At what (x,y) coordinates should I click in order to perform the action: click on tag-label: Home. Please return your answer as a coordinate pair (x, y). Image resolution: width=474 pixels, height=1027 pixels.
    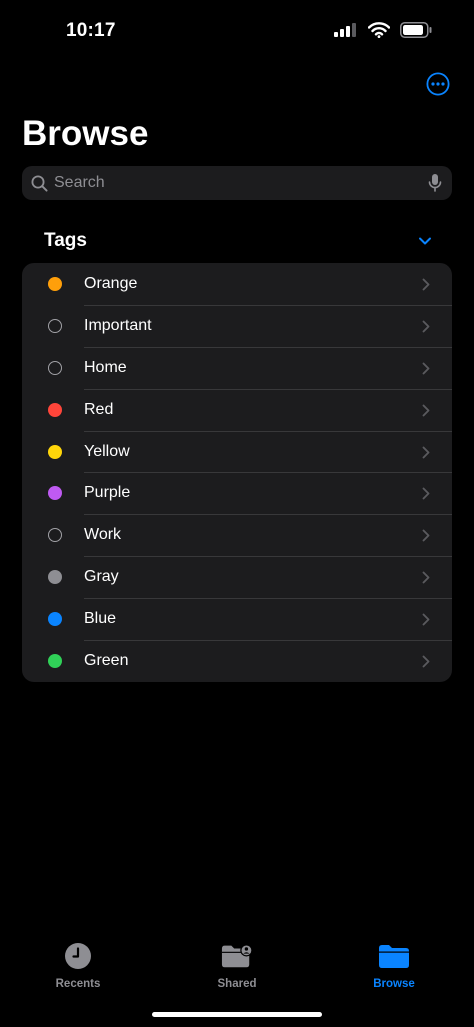
    Looking at the image, I should click on (105, 367).